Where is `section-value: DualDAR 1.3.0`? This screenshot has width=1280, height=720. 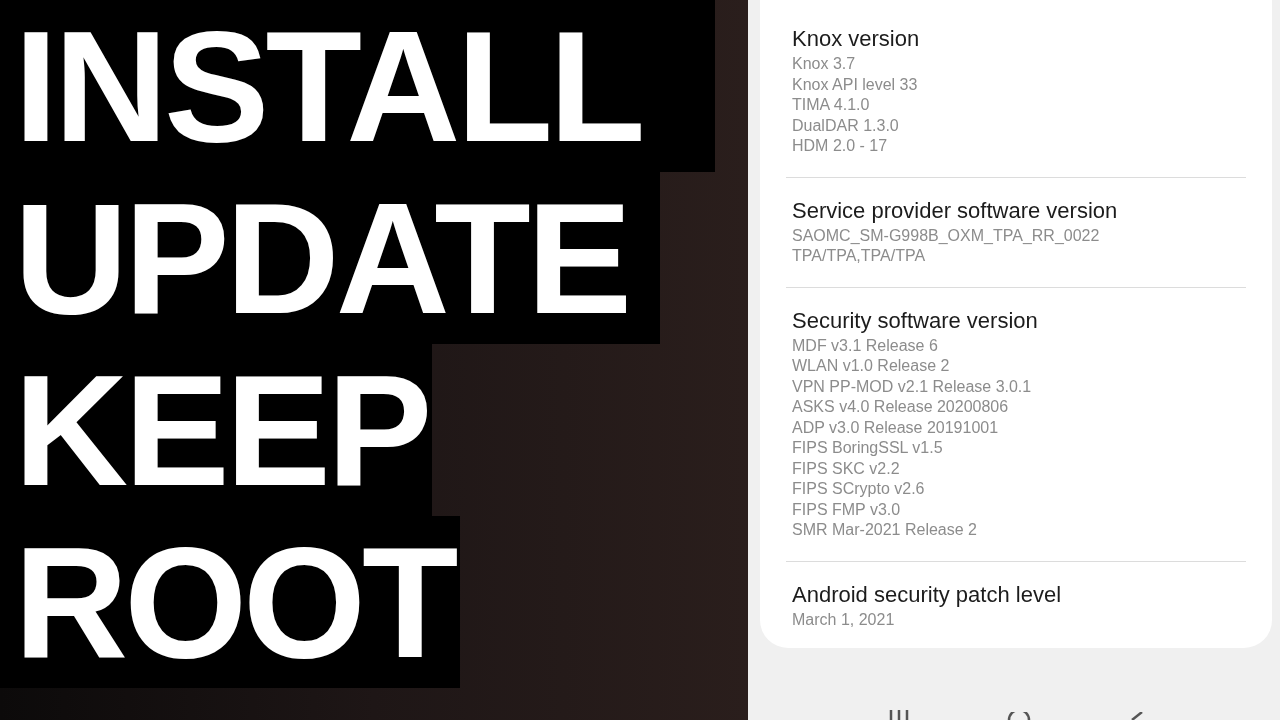 section-value: DualDAR 1.3.0 is located at coordinates (845, 125).